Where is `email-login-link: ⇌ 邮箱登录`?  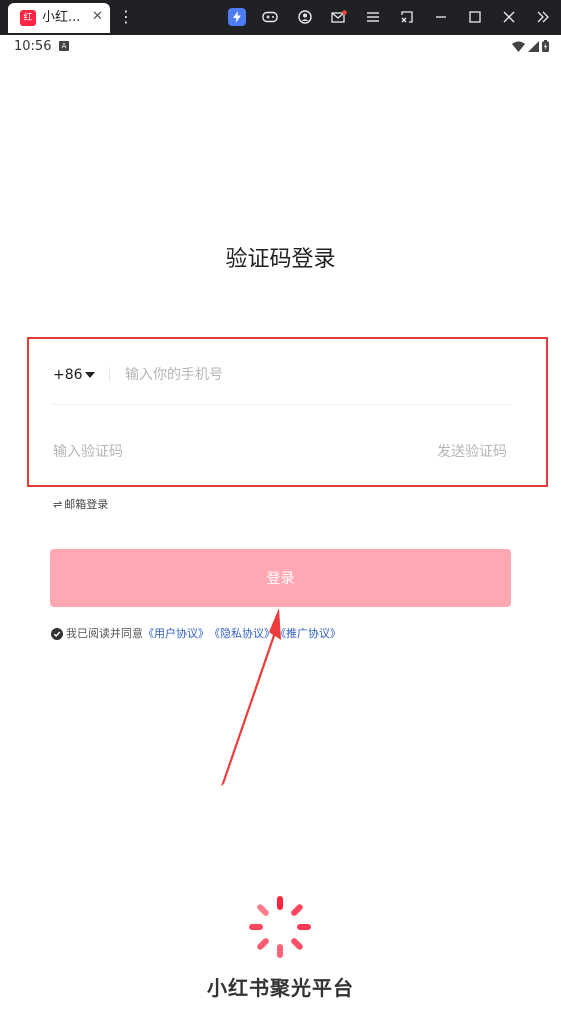 email-login-link: ⇌ 邮箱登录 is located at coordinates (80, 505).